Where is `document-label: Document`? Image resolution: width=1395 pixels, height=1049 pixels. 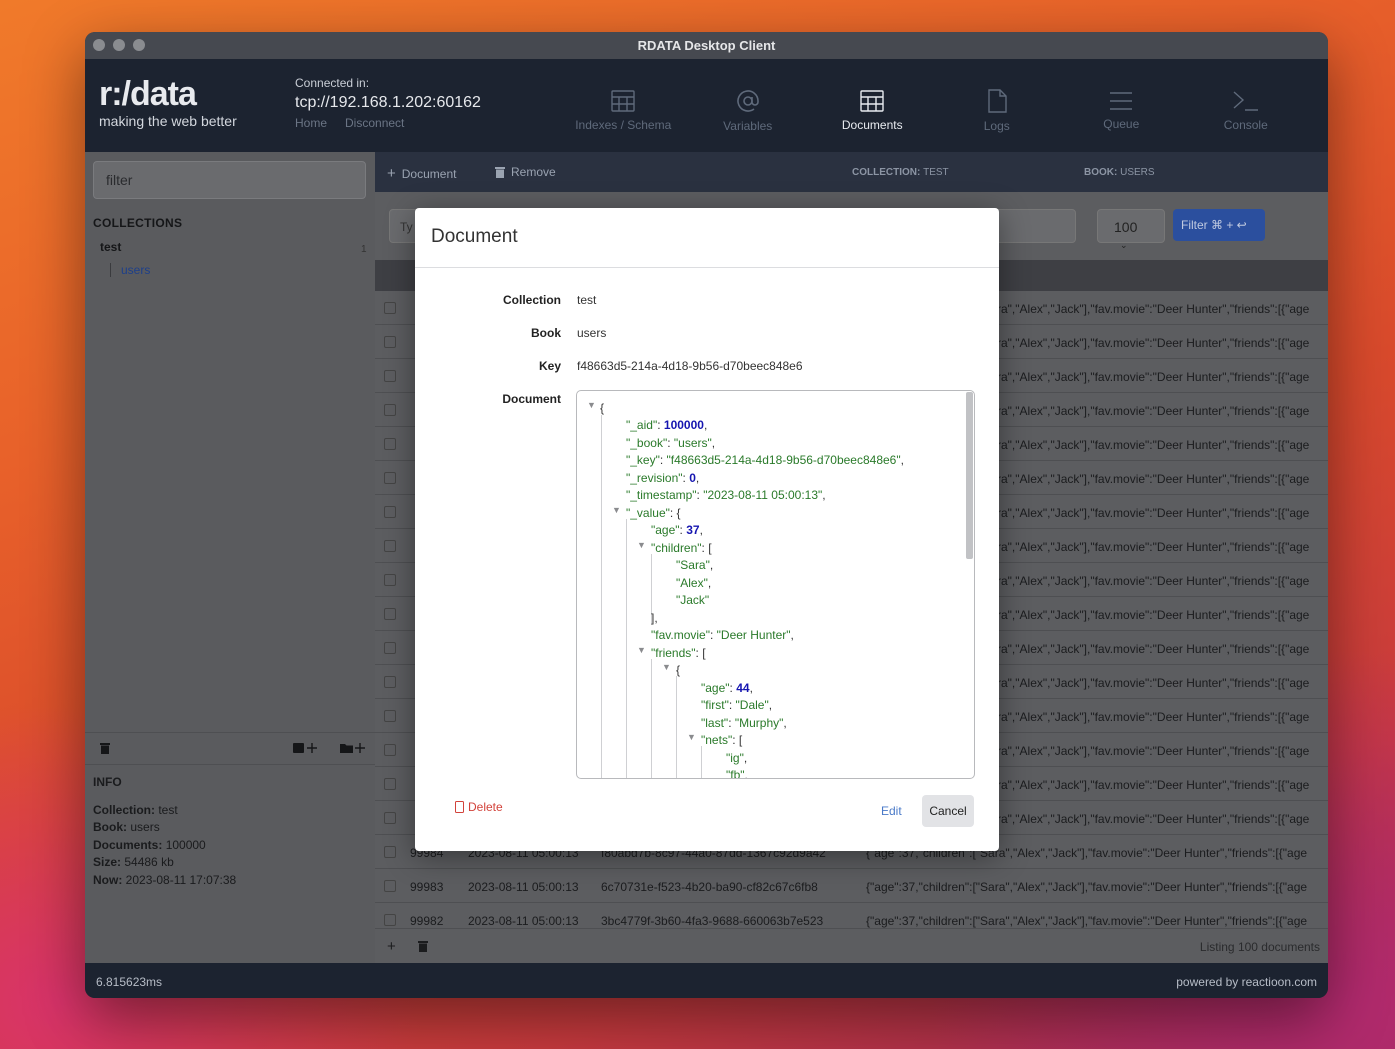
document-label: Document is located at coordinates (531, 399).